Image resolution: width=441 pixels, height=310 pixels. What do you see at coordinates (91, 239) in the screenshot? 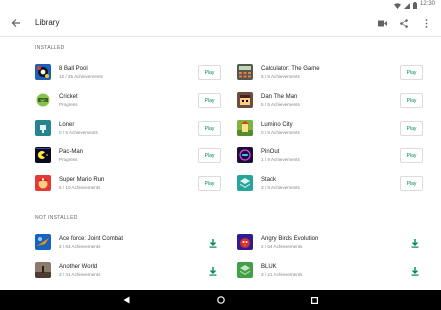
I see `game-name: Ace force: Joint Combat` at bounding box center [91, 239].